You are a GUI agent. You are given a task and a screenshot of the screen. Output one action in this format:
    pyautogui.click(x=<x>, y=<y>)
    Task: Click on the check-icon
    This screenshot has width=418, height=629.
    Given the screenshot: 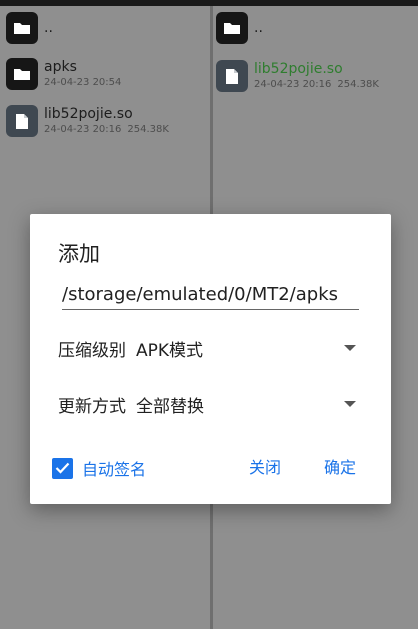 What is the action you would take?
    pyautogui.click(x=62, y=468)
    